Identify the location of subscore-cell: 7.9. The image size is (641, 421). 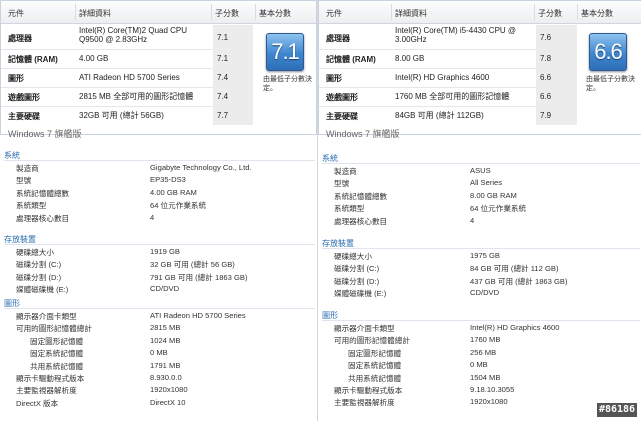
(556, 115).